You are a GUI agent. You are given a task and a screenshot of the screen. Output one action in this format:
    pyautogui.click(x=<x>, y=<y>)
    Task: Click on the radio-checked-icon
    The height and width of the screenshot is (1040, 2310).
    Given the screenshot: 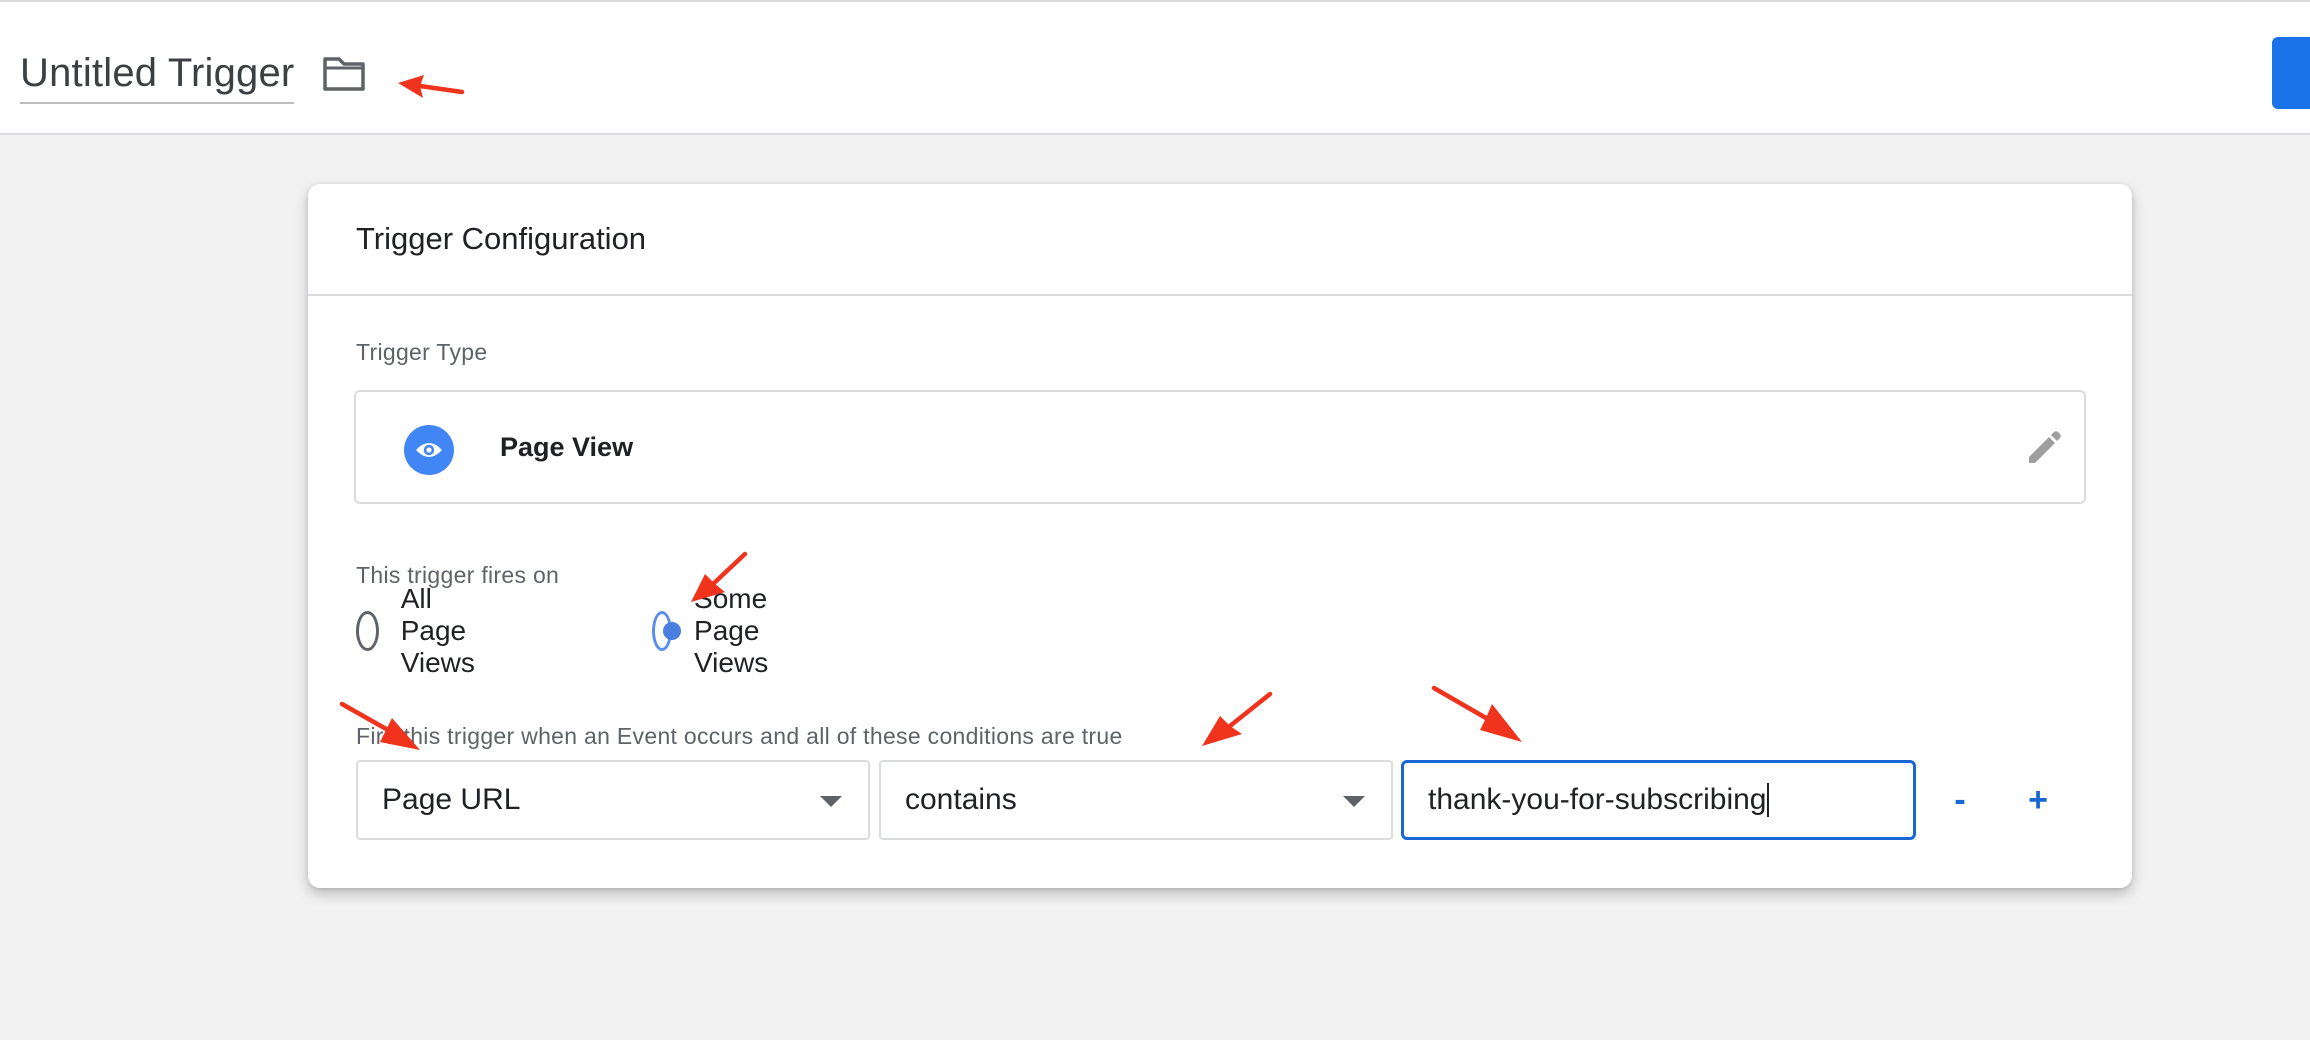 What is the action you would take?
    pyautogui.click(x=666, y=631)
    